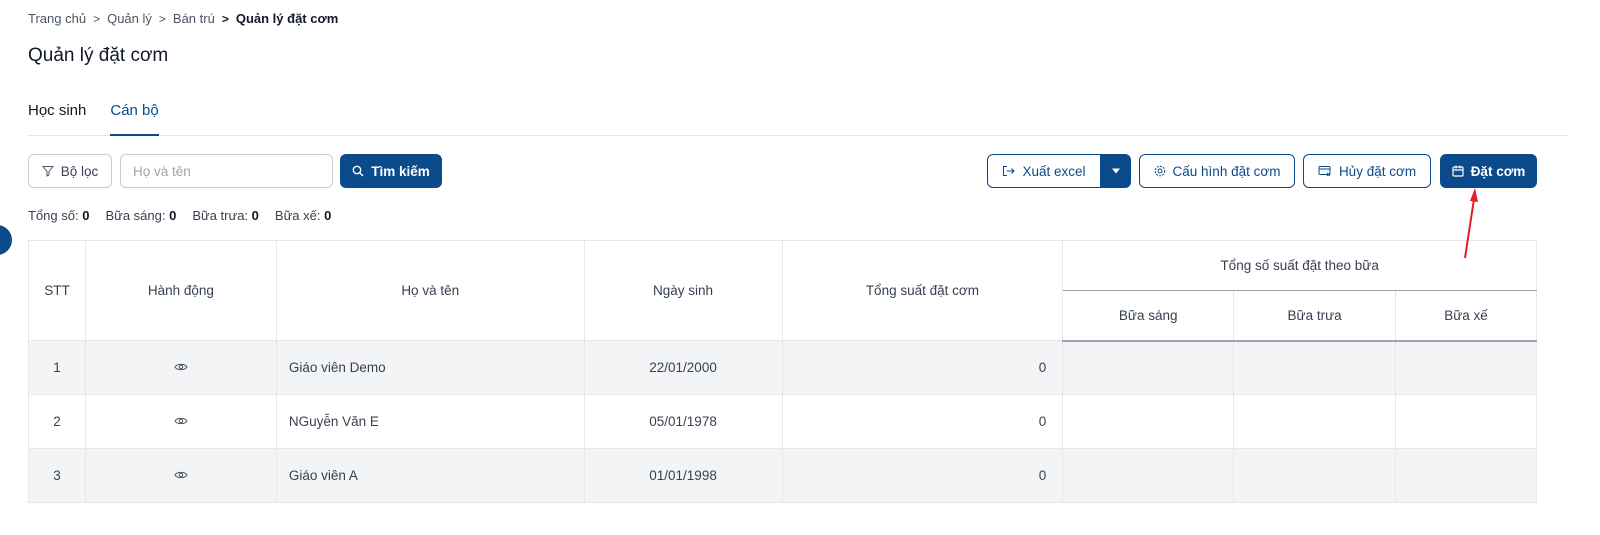 The image size is (1600, 535). What do you see at coordinates (430, 421) in the screenshot?
I see `cell-name: NGuyễn Văn E` at bounding box center [430, 421].